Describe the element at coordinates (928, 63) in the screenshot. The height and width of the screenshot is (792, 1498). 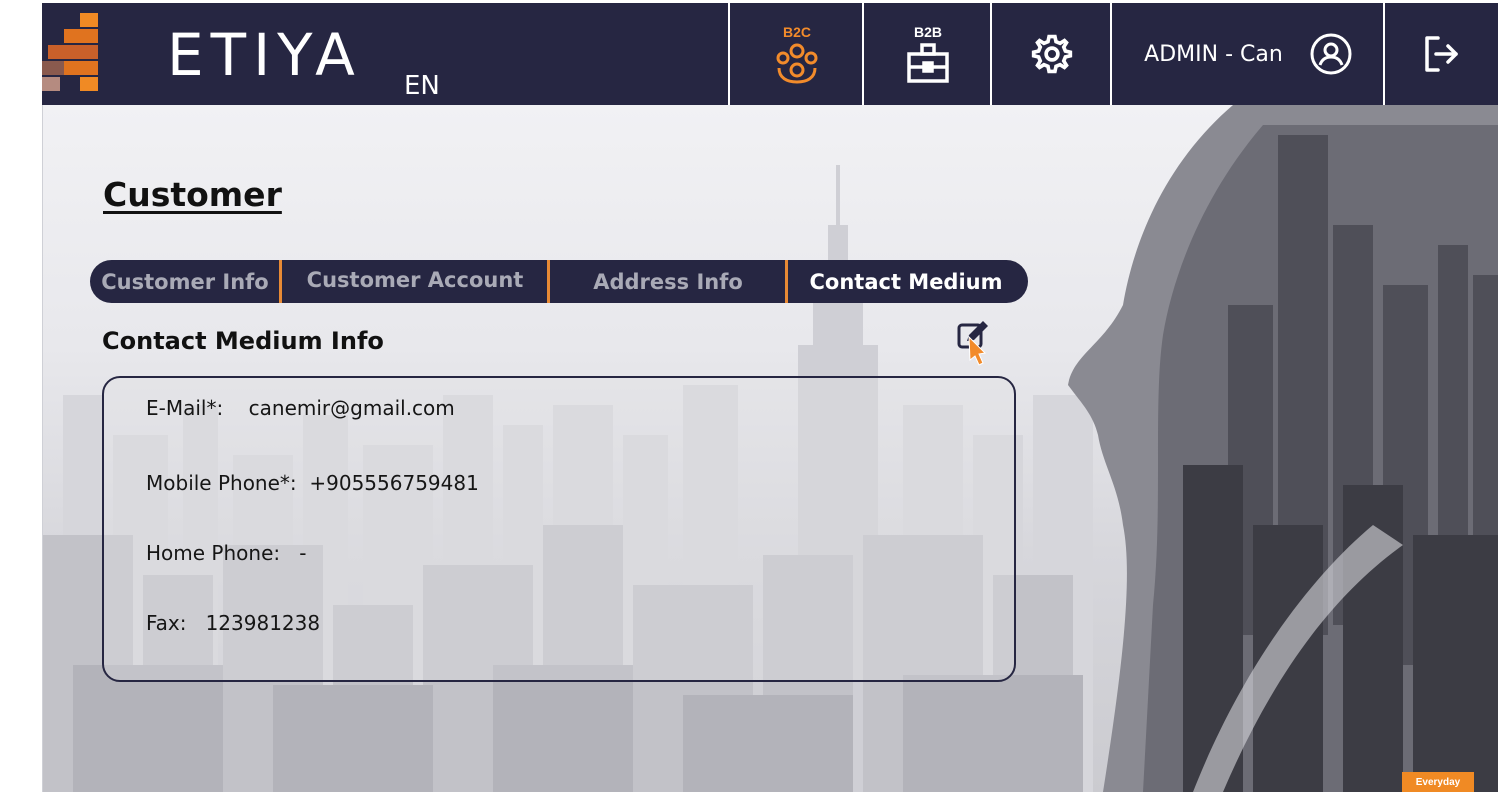
I see `briefcase-icon` at that location.